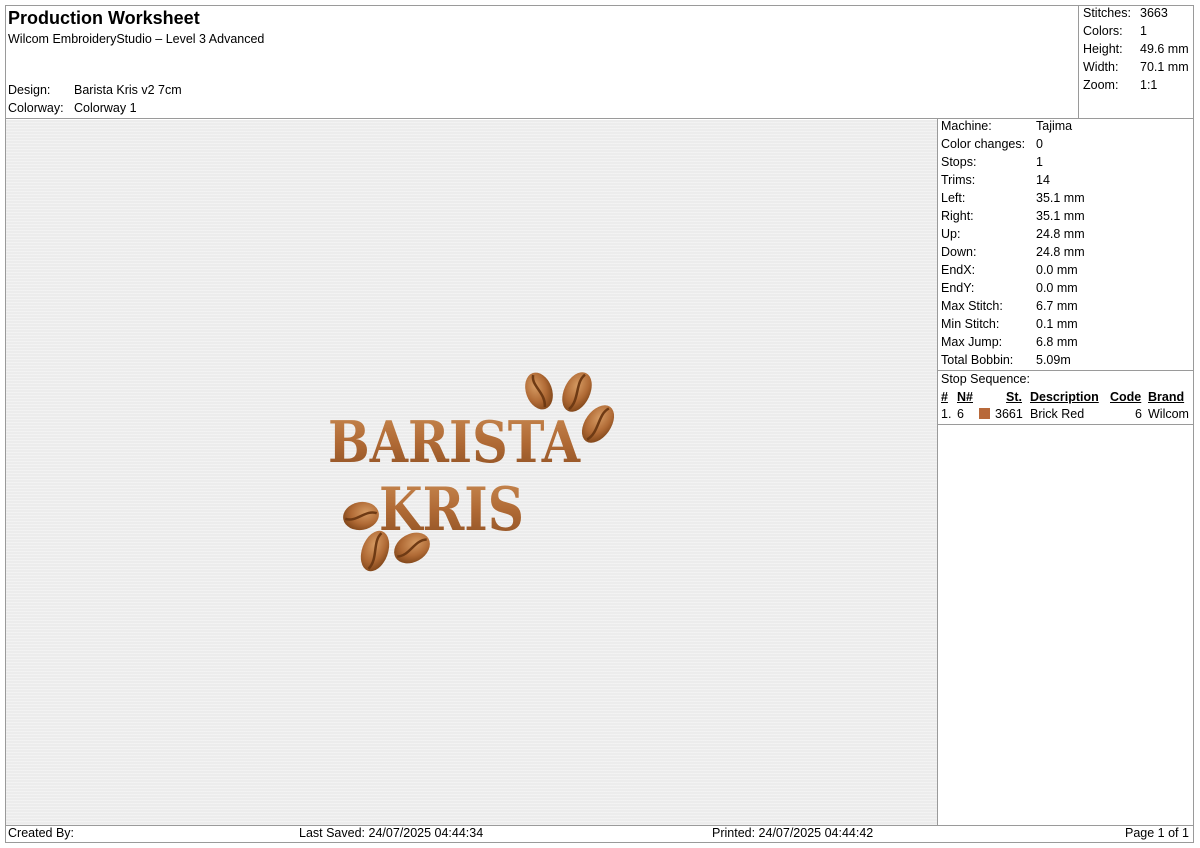  What do you see at coordinates (959, 252) in the screenshot?
I see `machine-info-label: Down:` at bounding box center [959, 252].